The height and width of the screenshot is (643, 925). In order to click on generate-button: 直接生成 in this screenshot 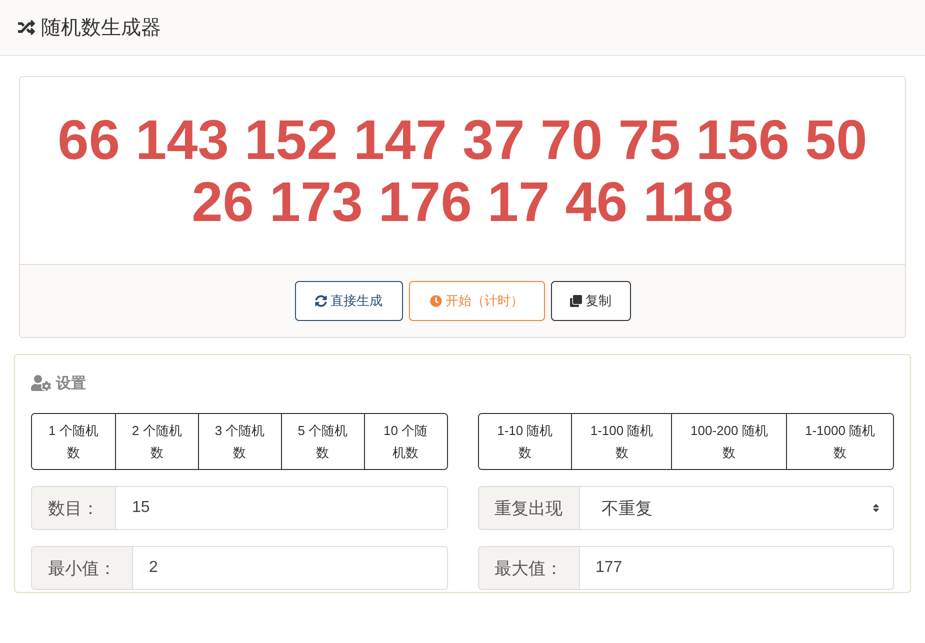, I will do `click(348, 301)`.